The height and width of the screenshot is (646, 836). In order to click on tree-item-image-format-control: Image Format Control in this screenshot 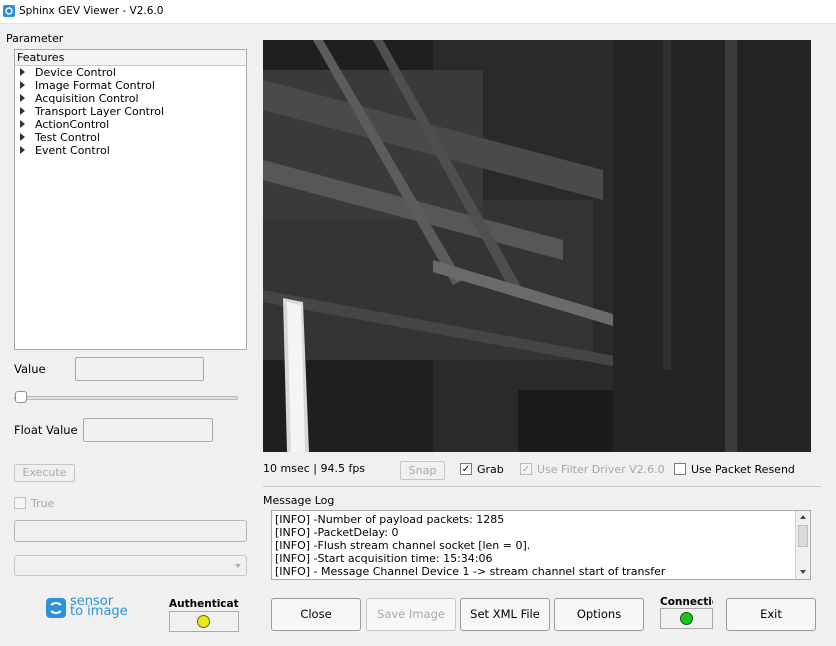, I will do `click(87, 85)`.